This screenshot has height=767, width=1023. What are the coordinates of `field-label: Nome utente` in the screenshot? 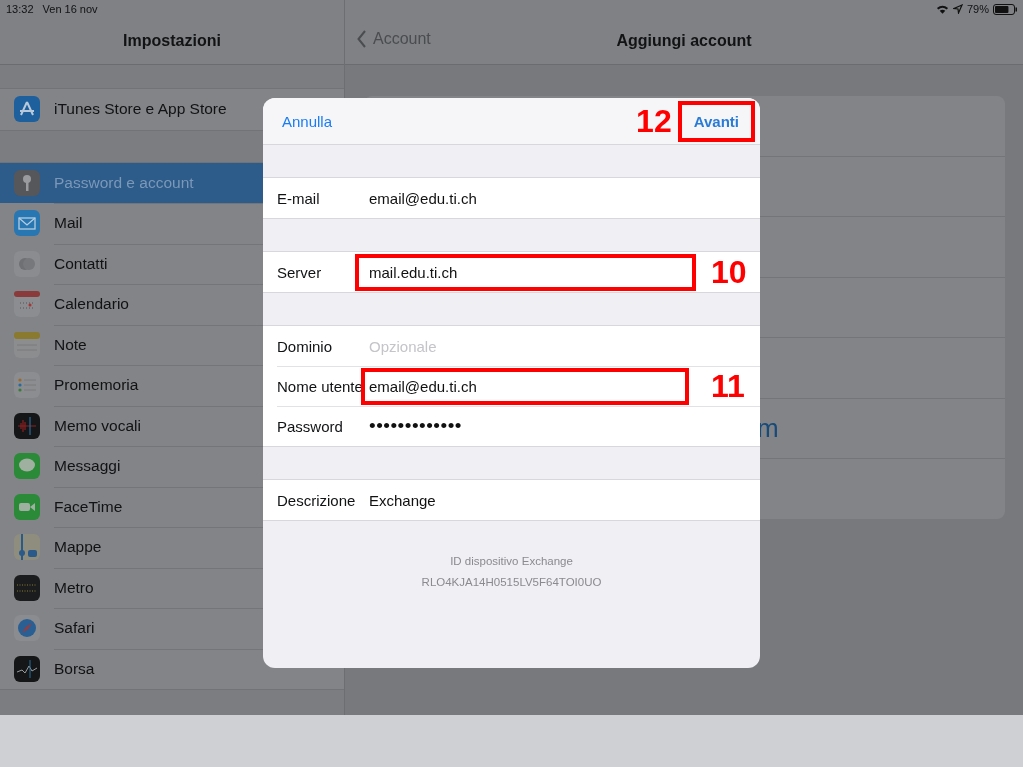 It's located at (320, 386).